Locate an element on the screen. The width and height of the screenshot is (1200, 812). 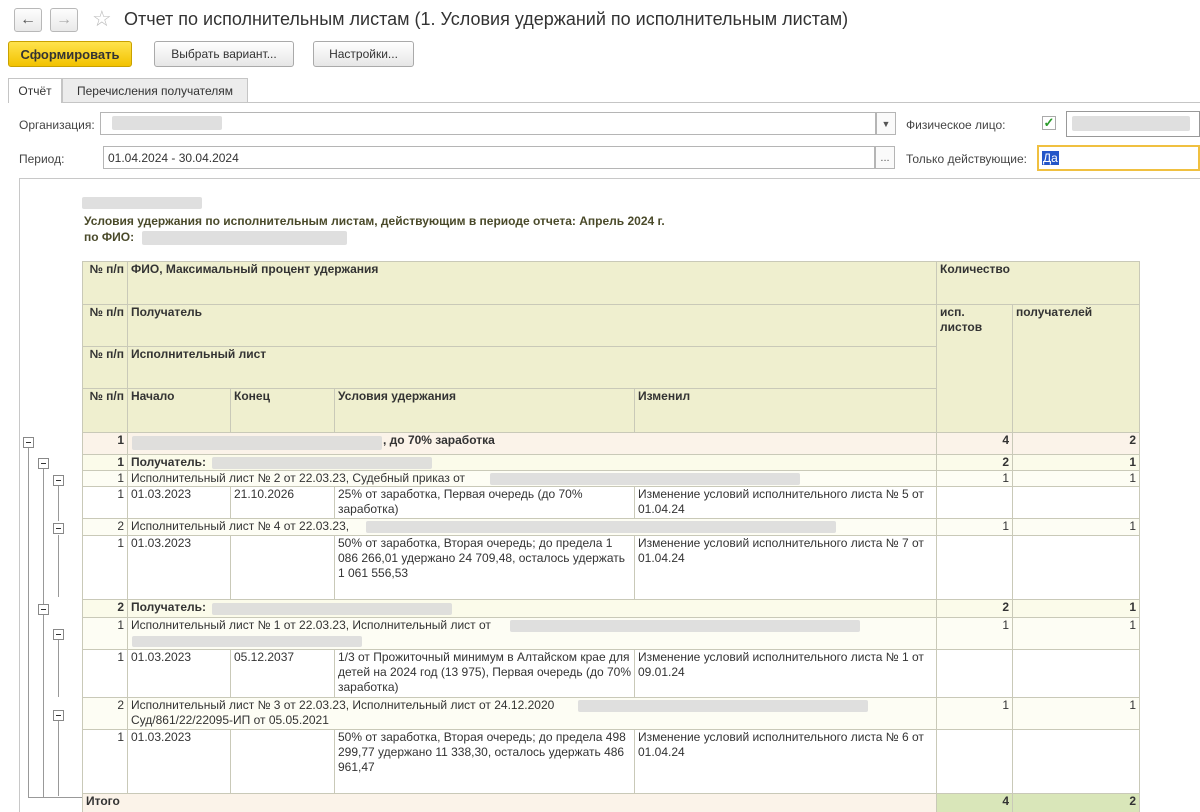
table-row: 2 Получатель: 2 1 is located at coordinates (611, 609).